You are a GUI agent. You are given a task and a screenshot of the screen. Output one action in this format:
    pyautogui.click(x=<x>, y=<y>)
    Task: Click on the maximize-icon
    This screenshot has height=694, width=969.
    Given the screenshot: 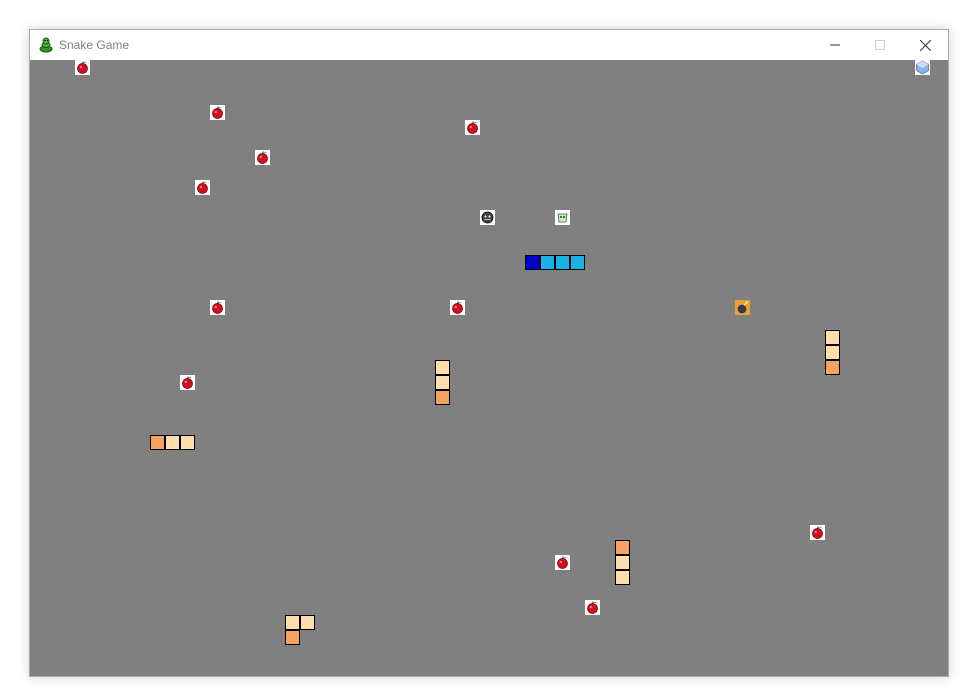 What is the action you would take?
    pyautogui.click(x=879, y=45)
    